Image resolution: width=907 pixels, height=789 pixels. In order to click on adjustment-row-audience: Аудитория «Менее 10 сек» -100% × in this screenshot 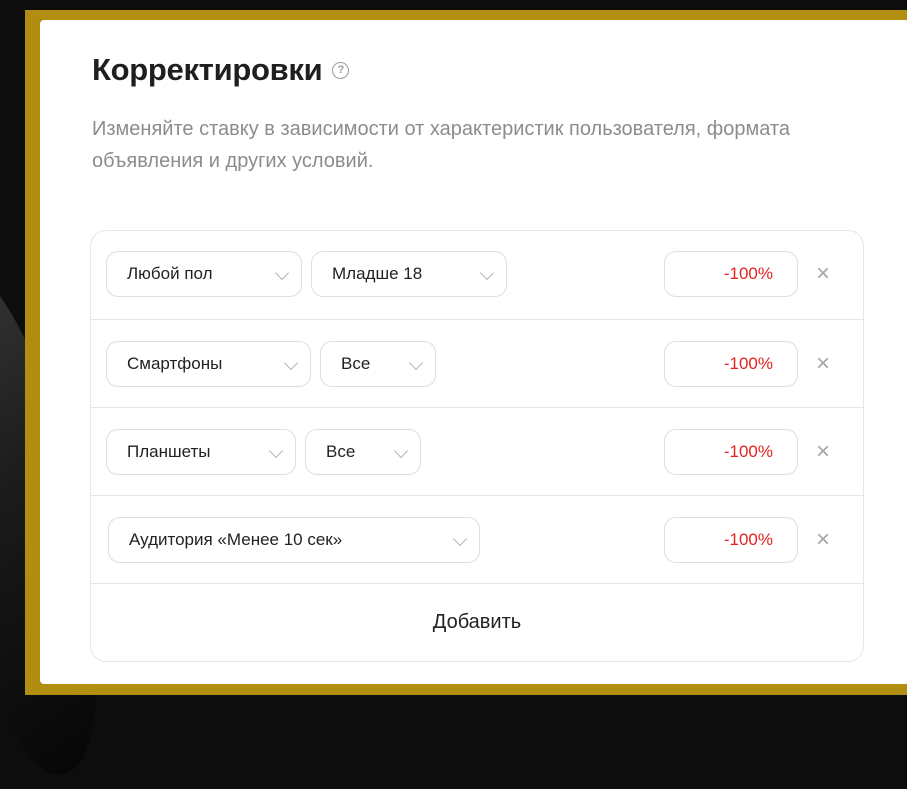, I will do `click(477, 539)`.